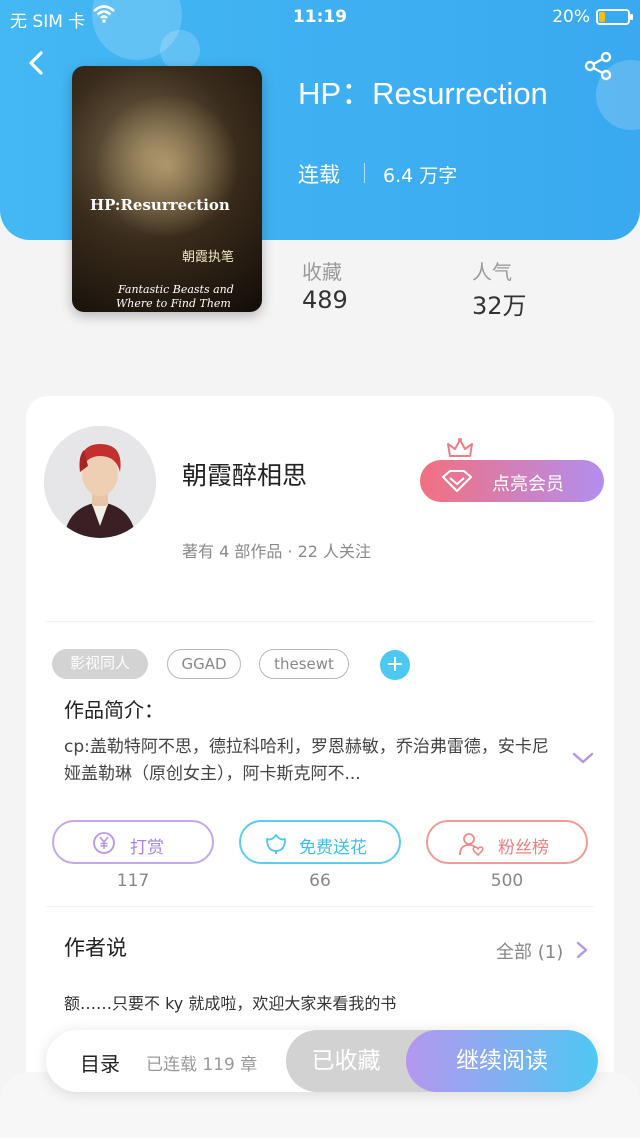  What do you see at coordinates (320, 881) in the screenshot?
I see `flower-count: 66` at bounding box center [320, 881].